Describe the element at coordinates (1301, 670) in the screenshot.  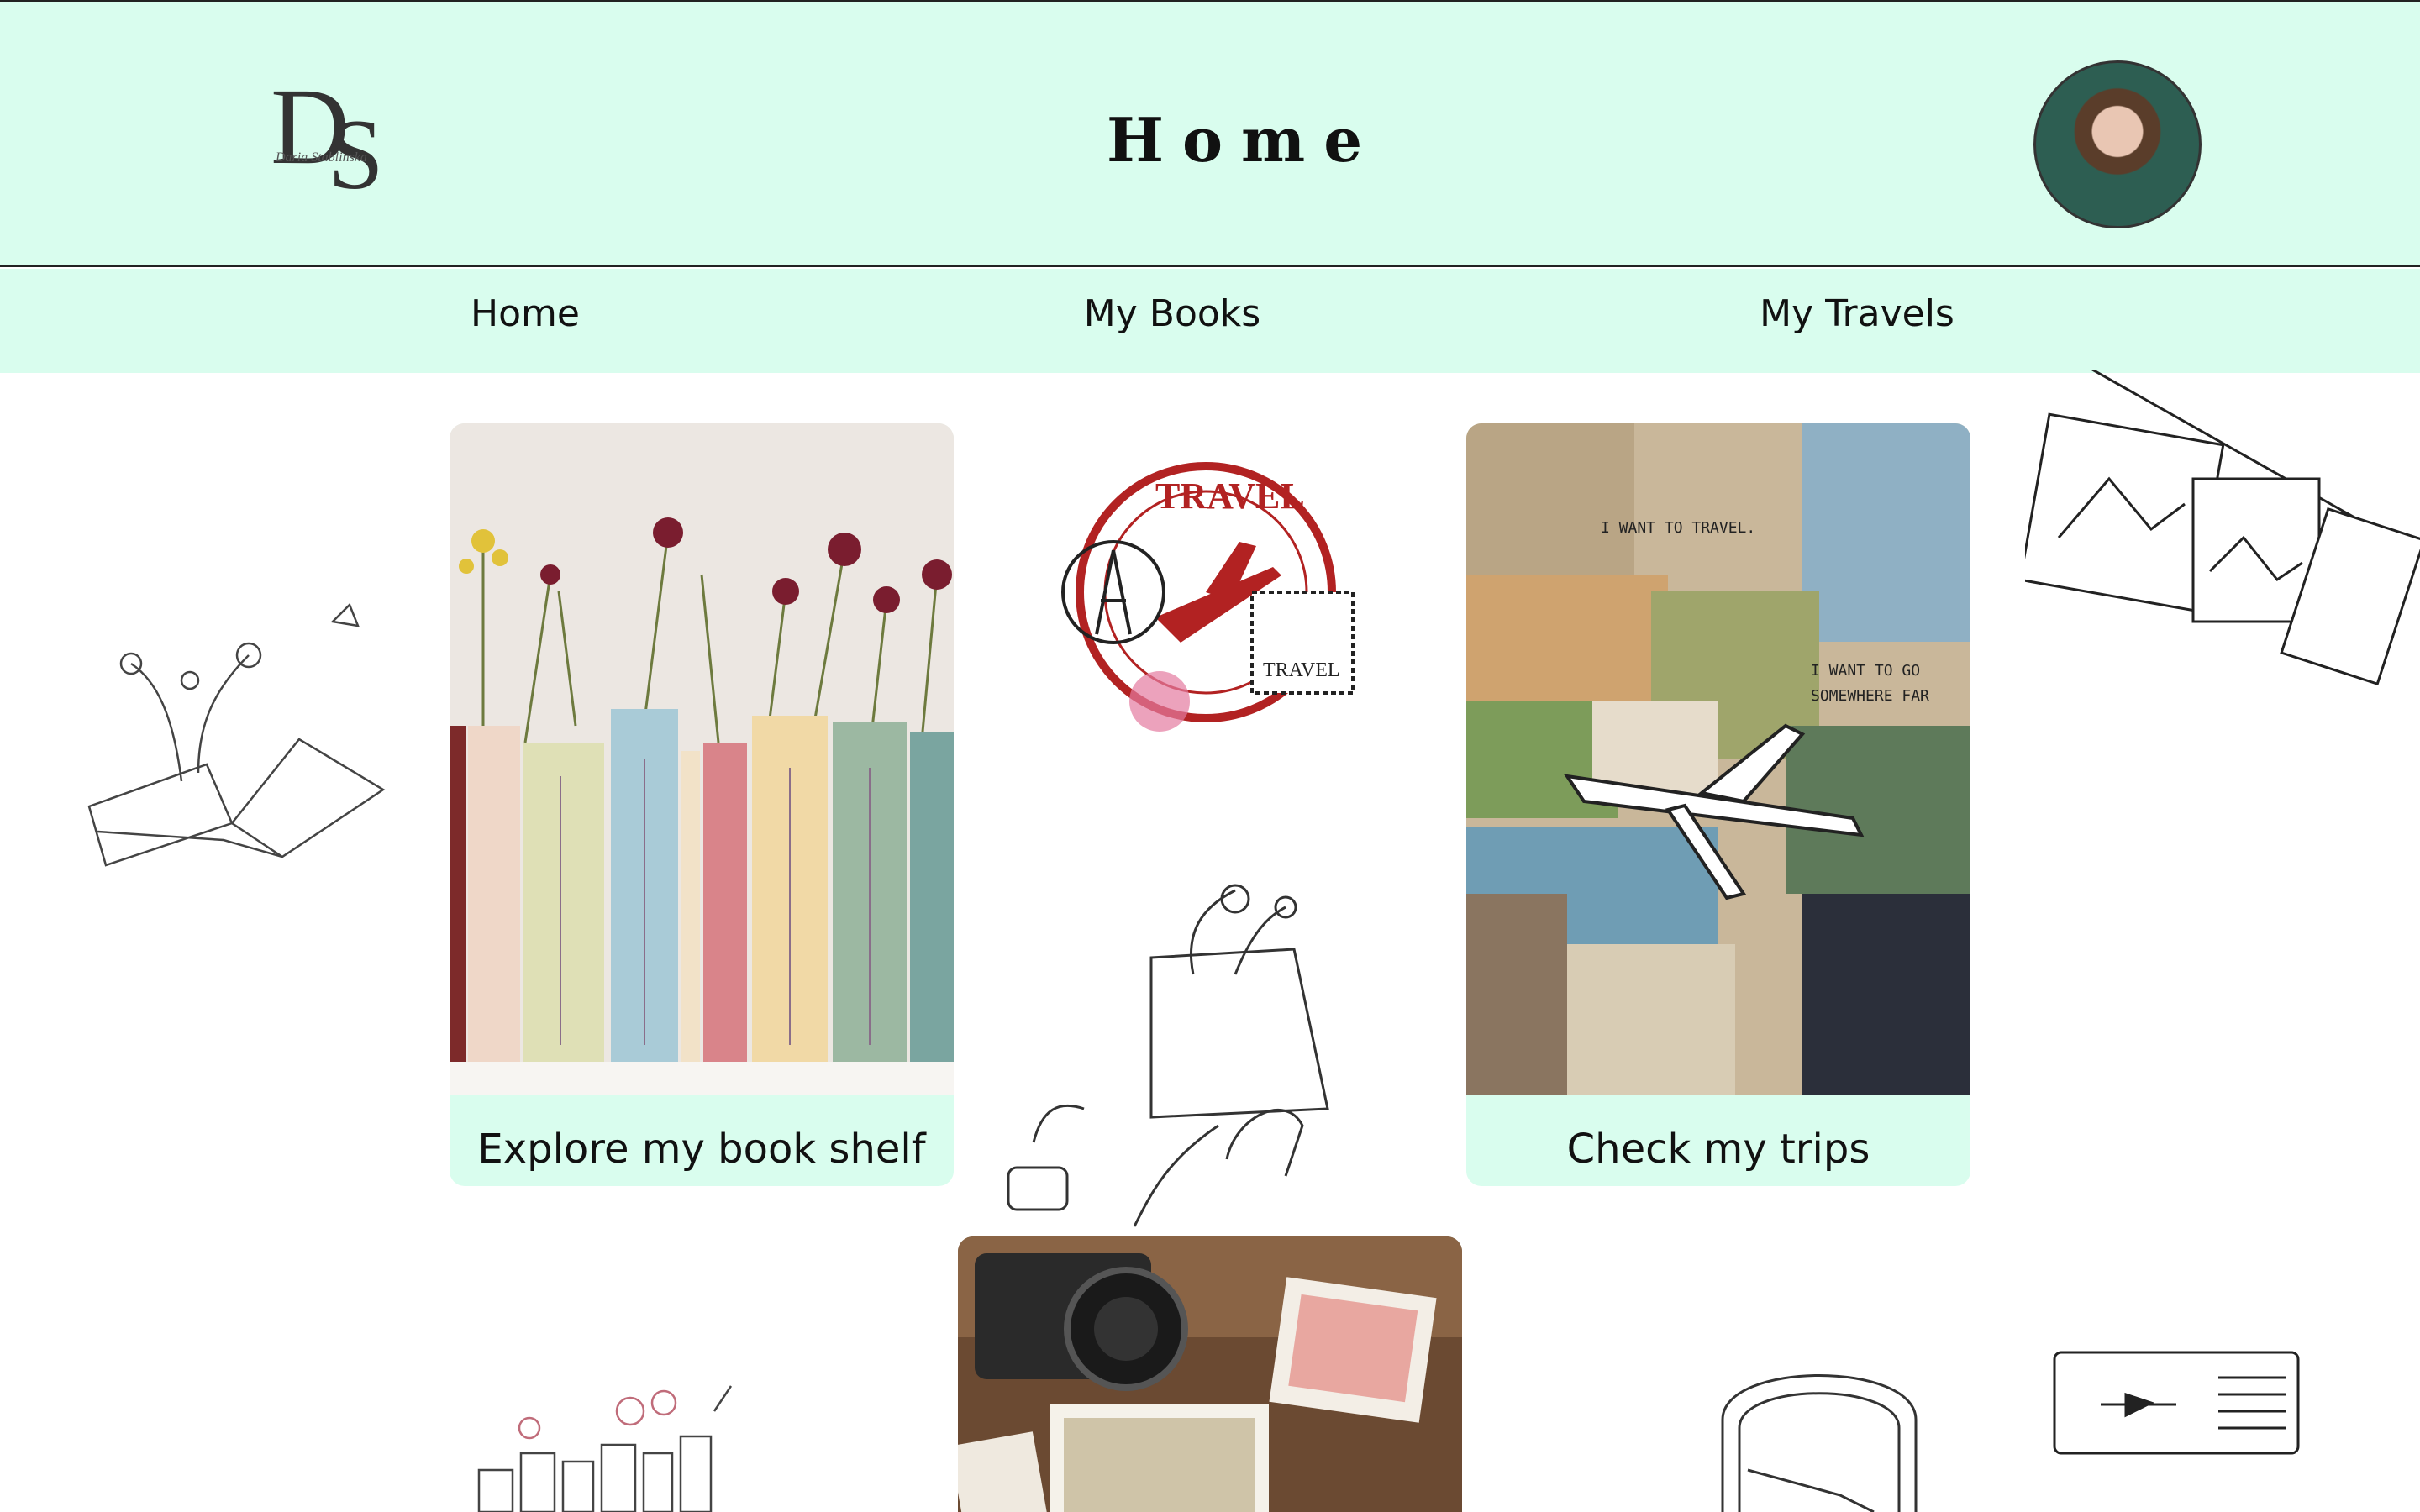
I see `postage-stamp-text: TRAVEL` at that location.